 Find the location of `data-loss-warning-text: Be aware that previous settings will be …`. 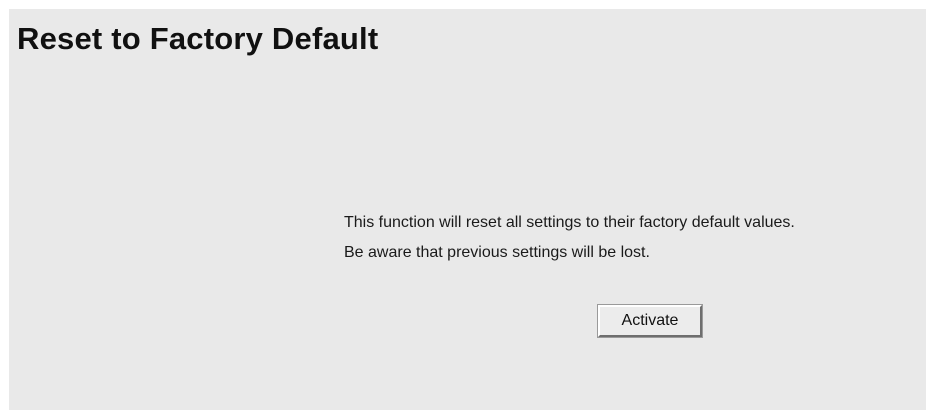

data-loss-warning-text: Be aware that previous settings will be … is located at coordinates (497, 252).